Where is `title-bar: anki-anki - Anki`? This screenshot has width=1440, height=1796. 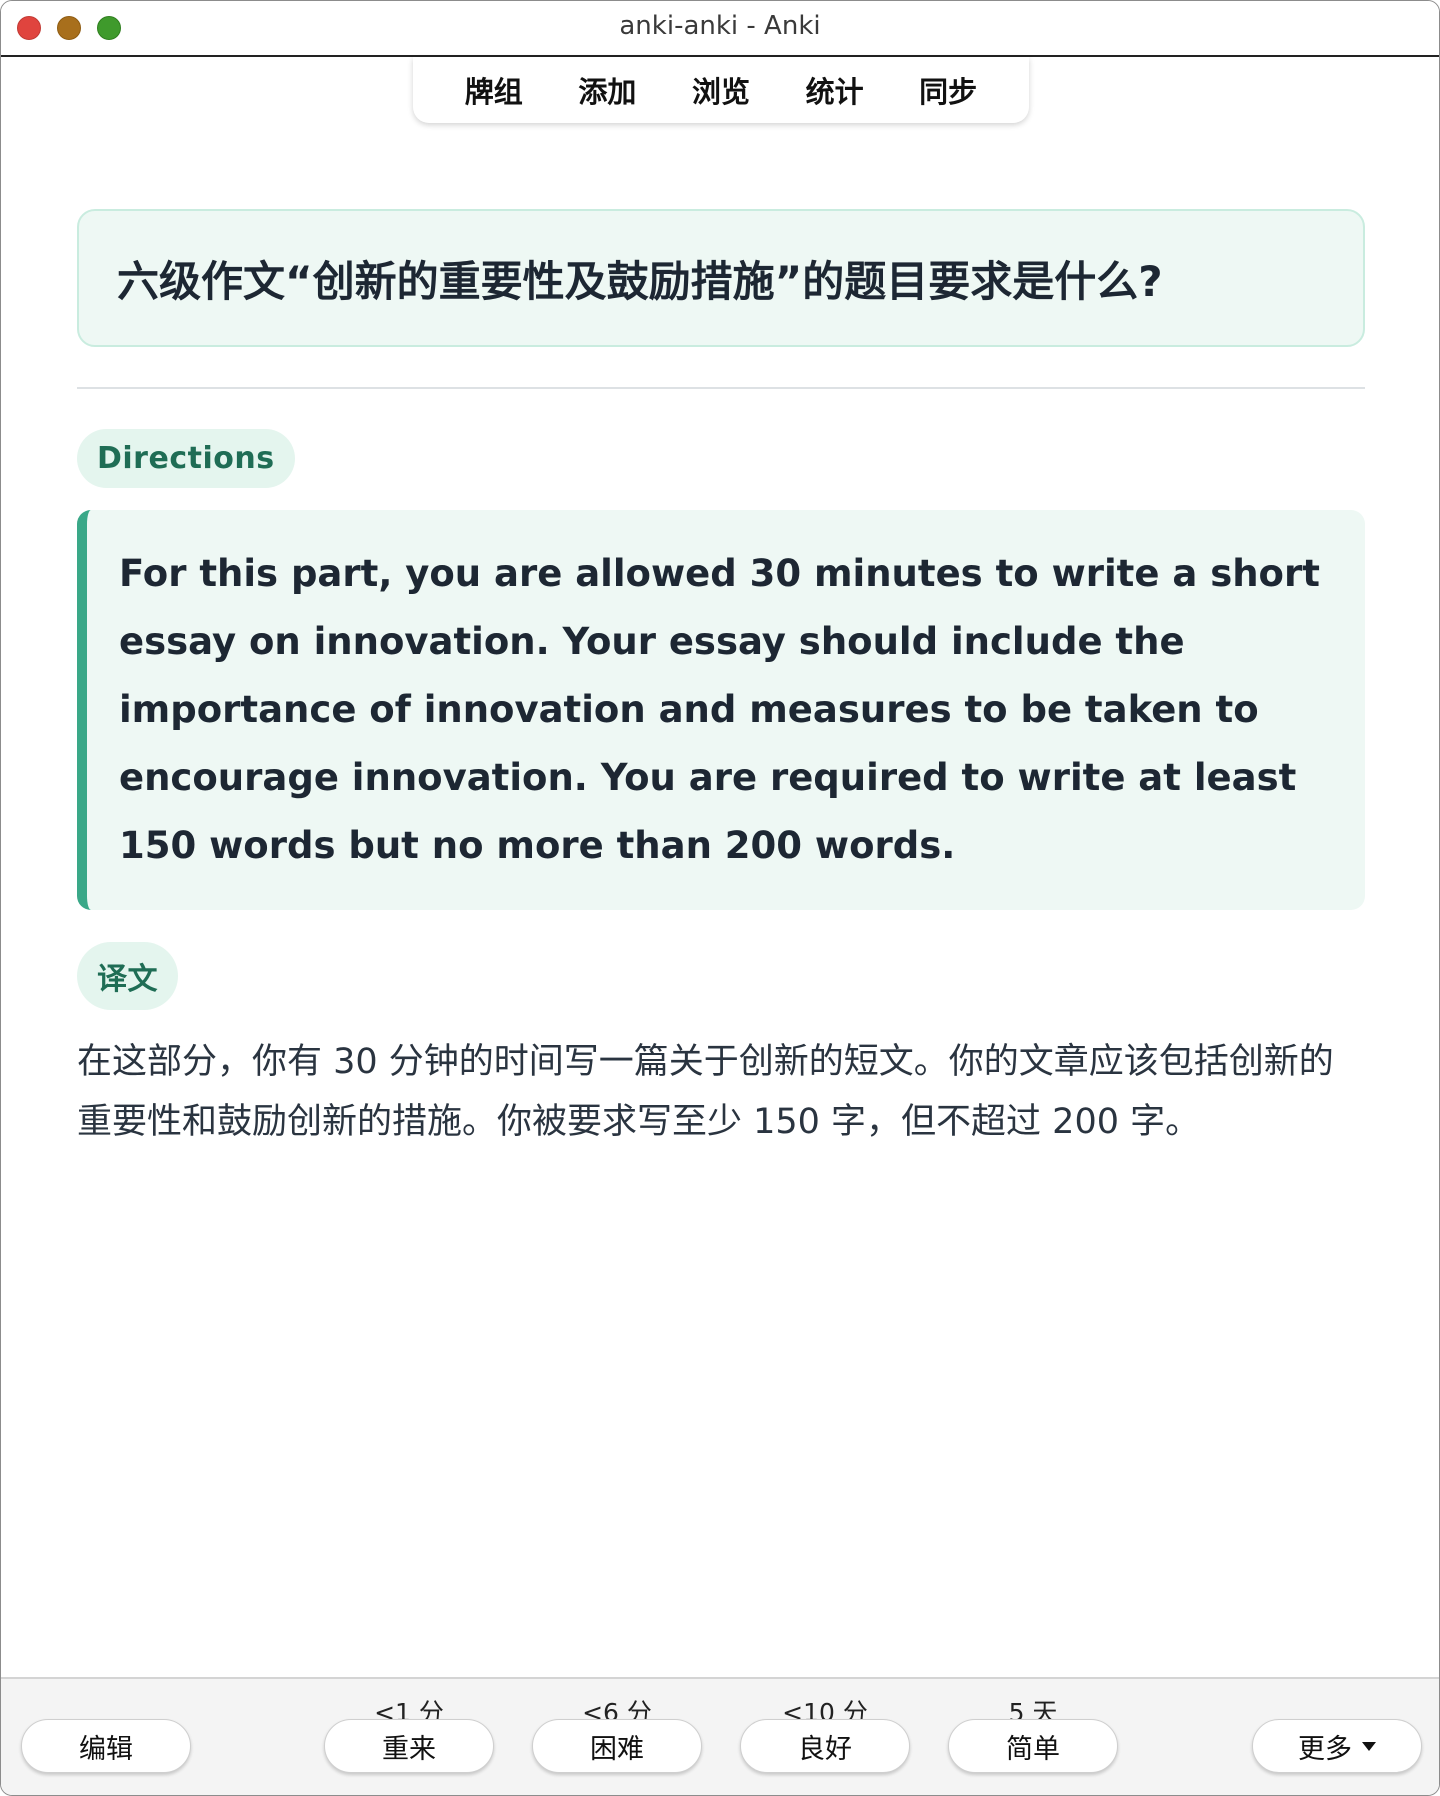
title-bar: anki-anki - Anki is located at coordinates (720, 29).